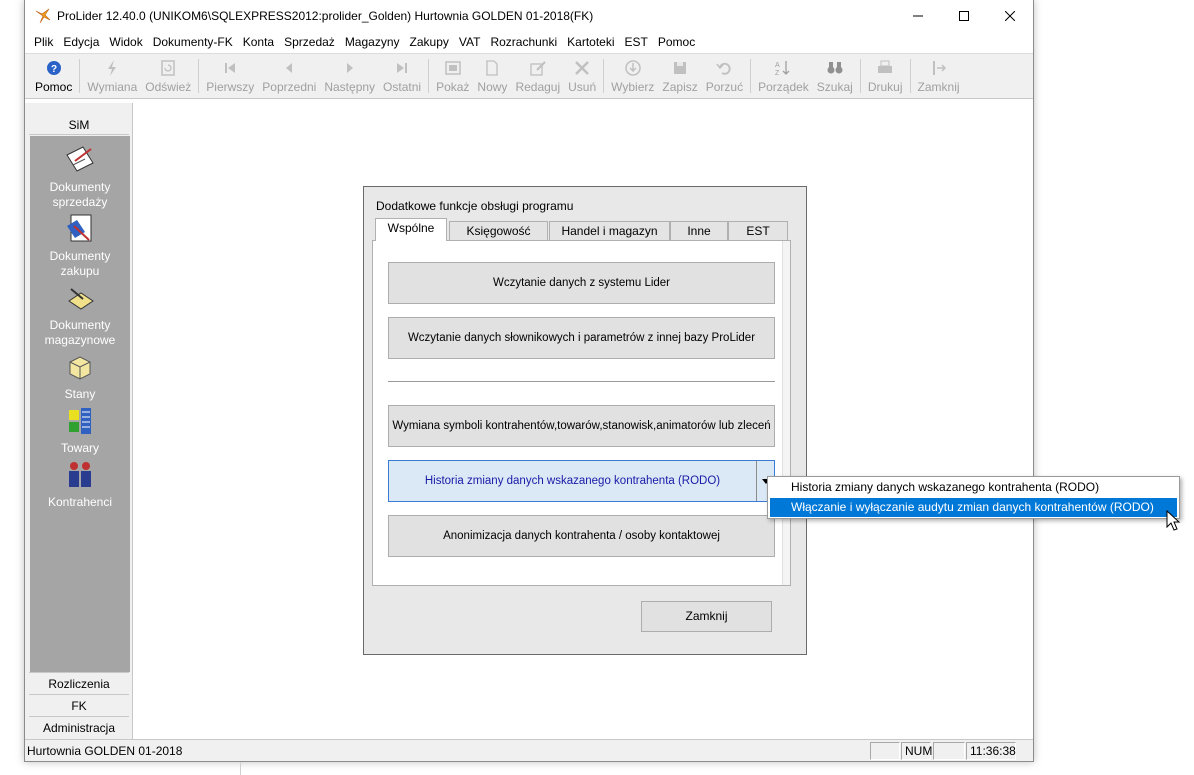 Image resolution: width=1194 pixels, height=775 pixels. What do you see at coordinates (349, 76) in the screenshot?
I see `next-button: Następny` at bounding box center [349, 76].